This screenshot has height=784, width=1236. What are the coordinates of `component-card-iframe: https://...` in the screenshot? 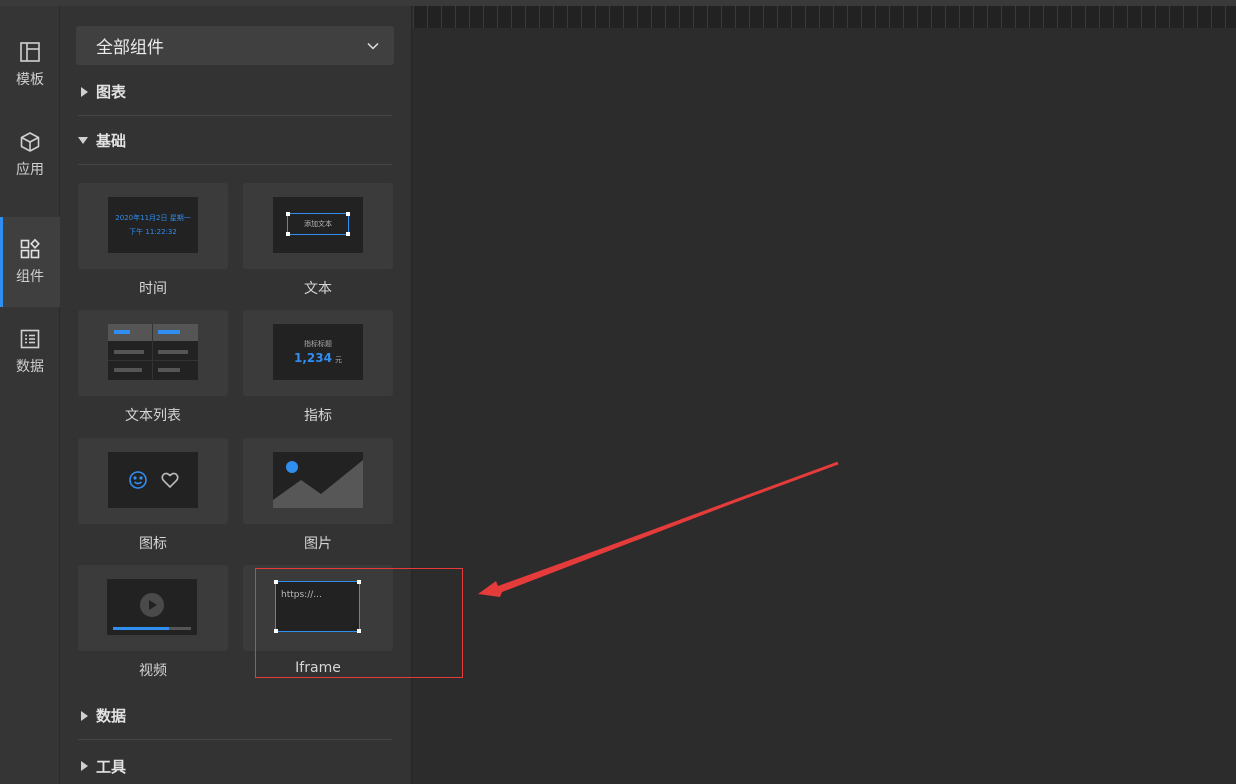 It's located at (318, 608).